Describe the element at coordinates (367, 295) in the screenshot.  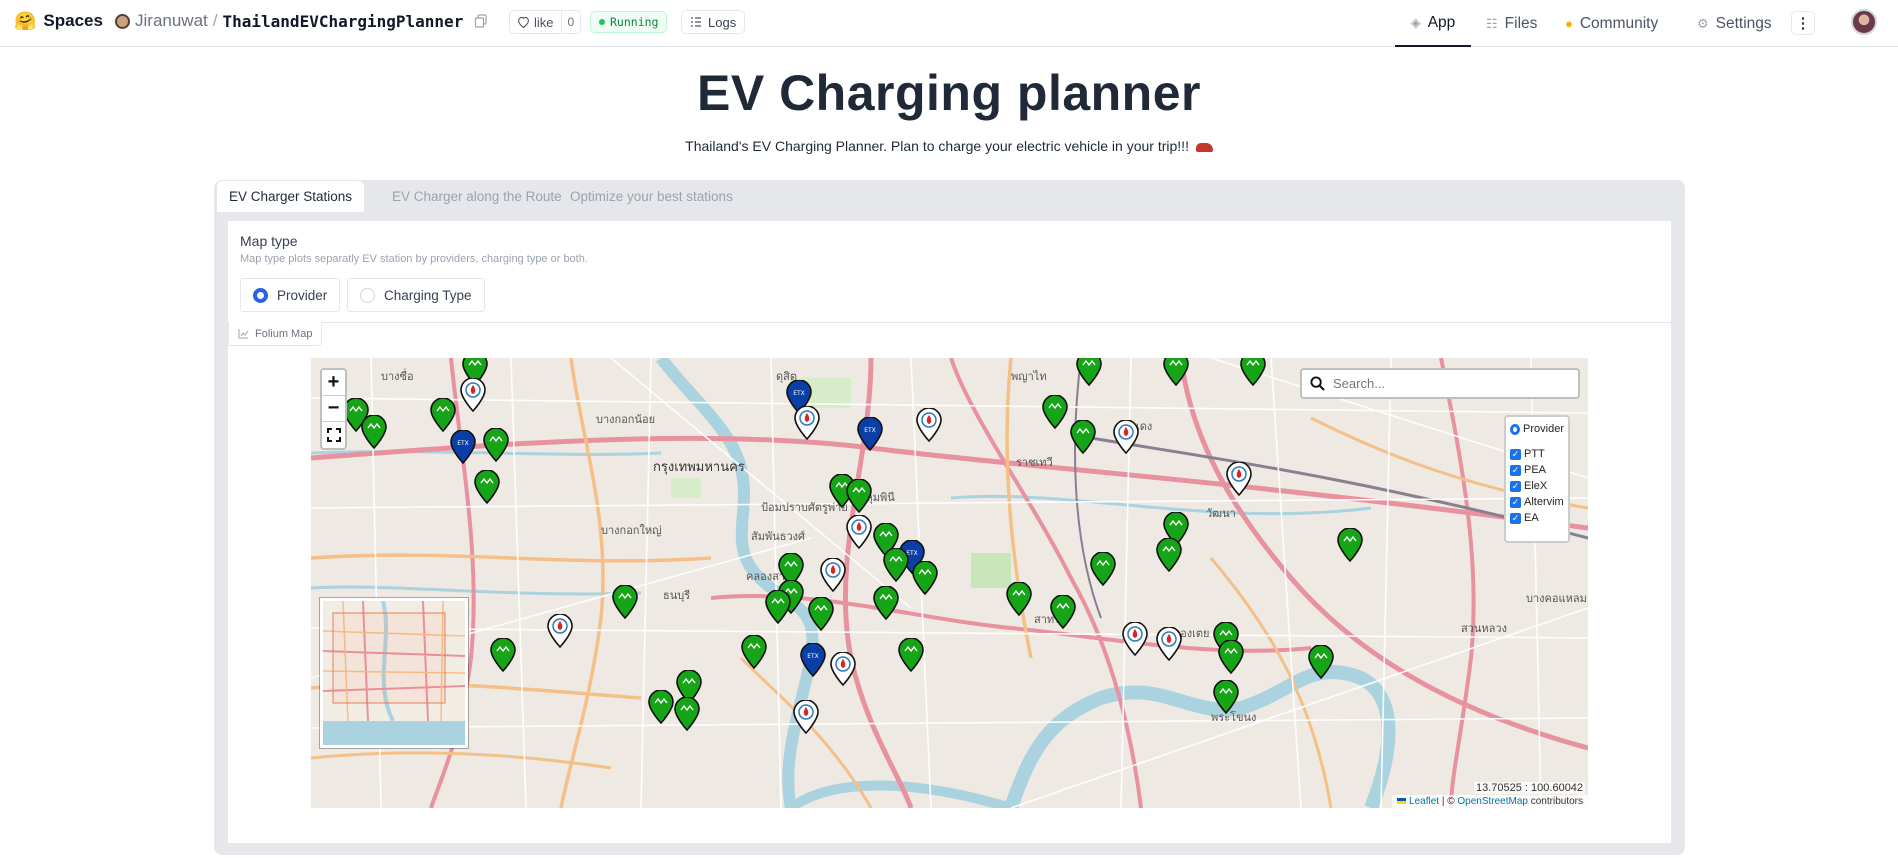
I see `radio-charging-type-indicator` at that location.